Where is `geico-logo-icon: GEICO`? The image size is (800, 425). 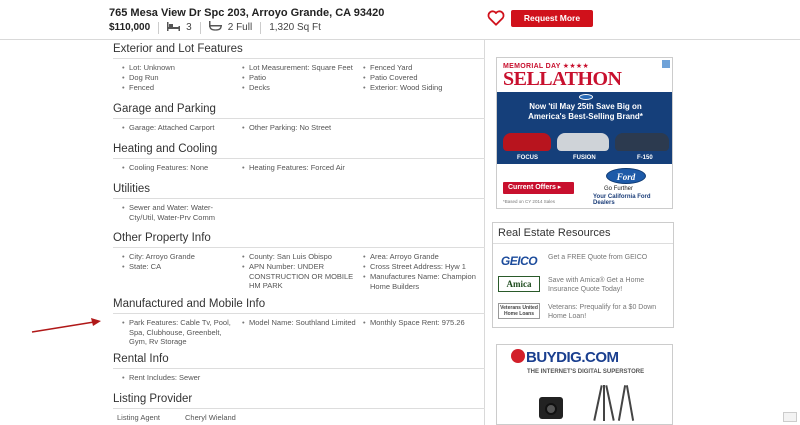
geico-logo-icon: GEICO is located at coordinates (519, 261).